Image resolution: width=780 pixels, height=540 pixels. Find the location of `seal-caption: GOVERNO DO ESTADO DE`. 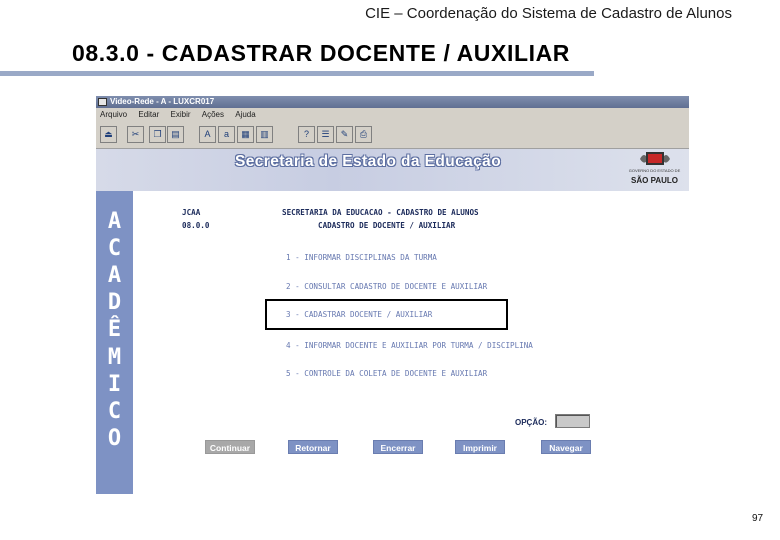

seal-caption: GOVERNO DO ESTADO DE is located at coordinates (654, 170).